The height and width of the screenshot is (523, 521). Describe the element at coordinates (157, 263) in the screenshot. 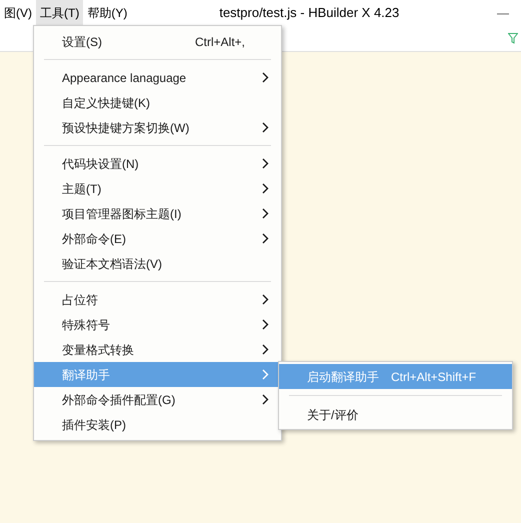

I see `menu-item: 验证本文档语法(V)` at that location.